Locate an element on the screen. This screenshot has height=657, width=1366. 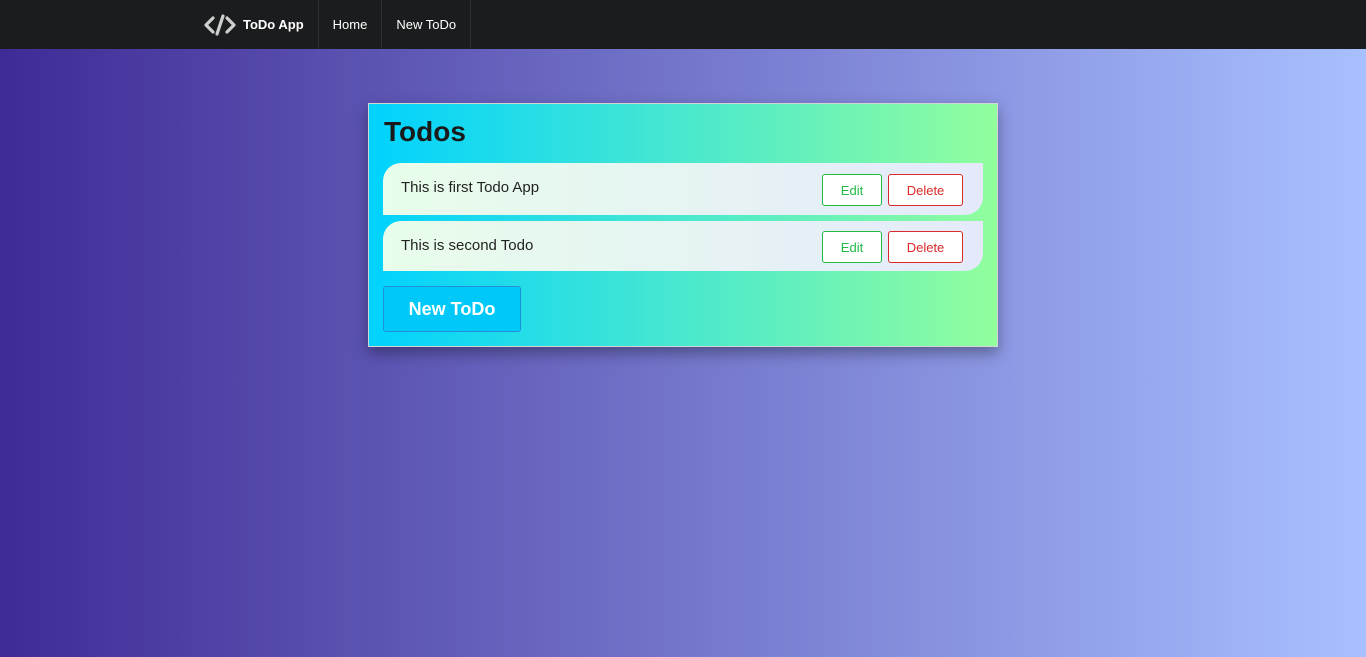
todo-text: This is first Todo App is located at coordinates (470, 187).